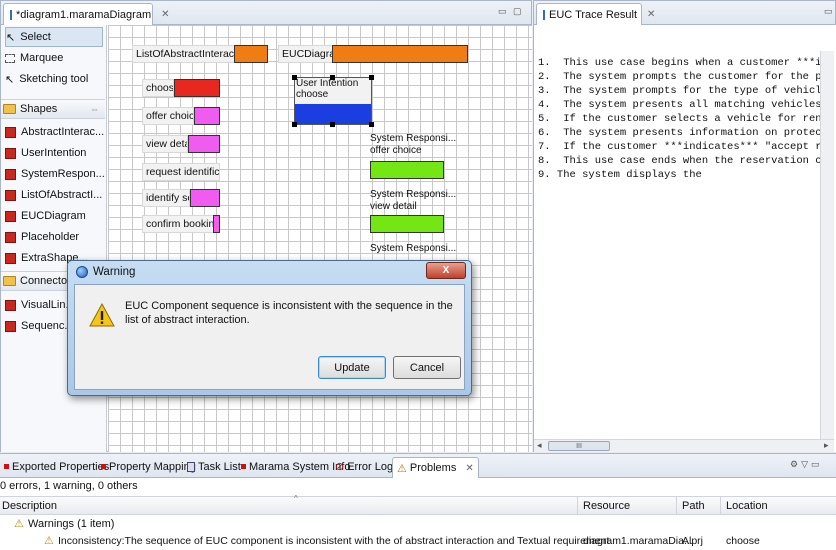 The width and height of the screenshot is (836, 550). I want to click on user-intention-label: choose, so click(312, 94).